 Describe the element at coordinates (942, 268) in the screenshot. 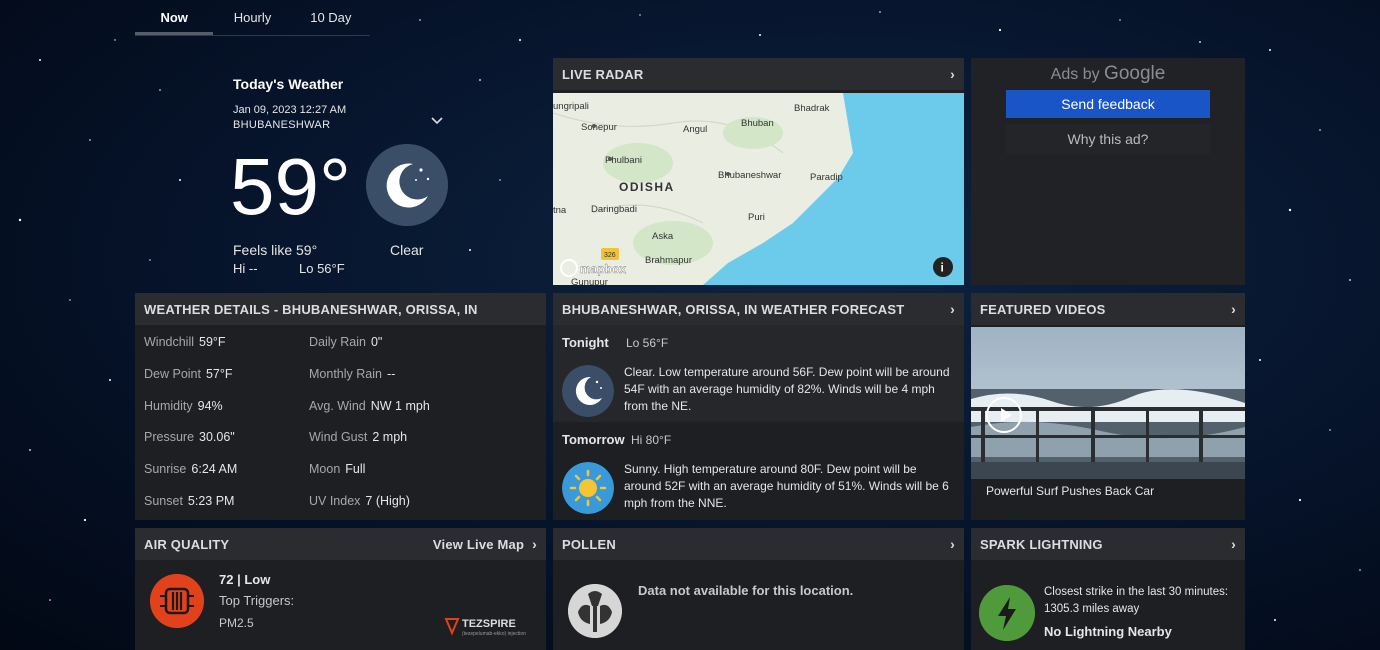

I see `svg-text: i` at that location.